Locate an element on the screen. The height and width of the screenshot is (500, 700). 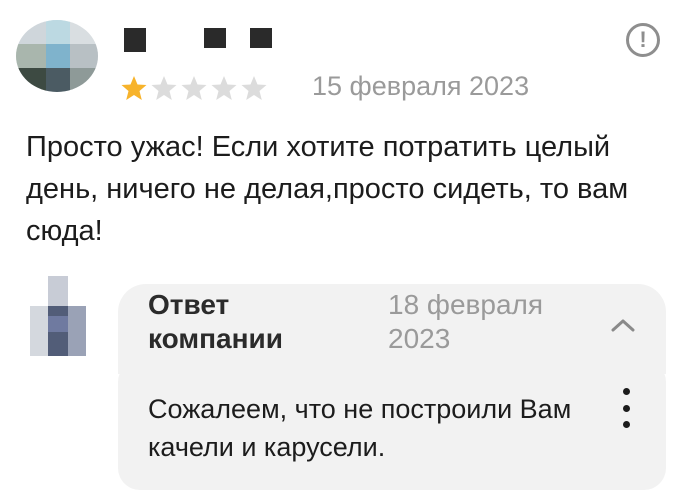
review-date: 15 февраля 2023 is located at coordinates (421, 86).